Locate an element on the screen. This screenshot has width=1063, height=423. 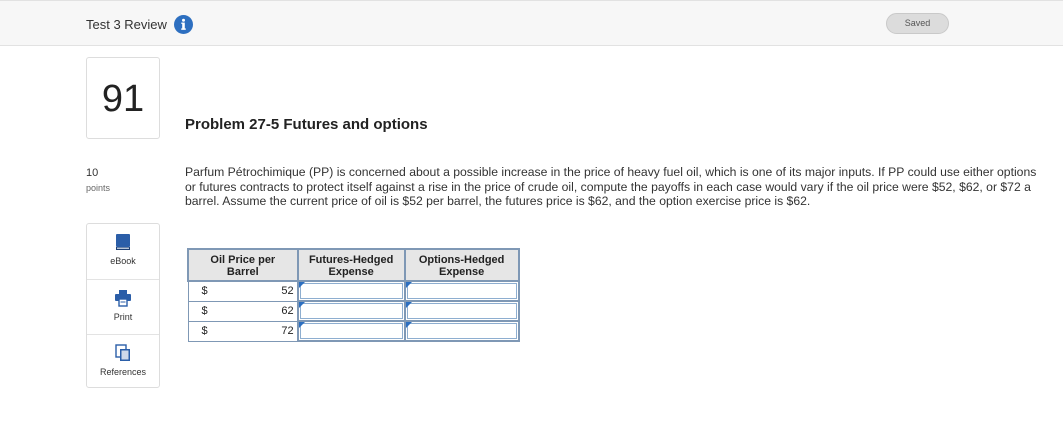
table-row: $ 62 is located at coordinates (353, 311).